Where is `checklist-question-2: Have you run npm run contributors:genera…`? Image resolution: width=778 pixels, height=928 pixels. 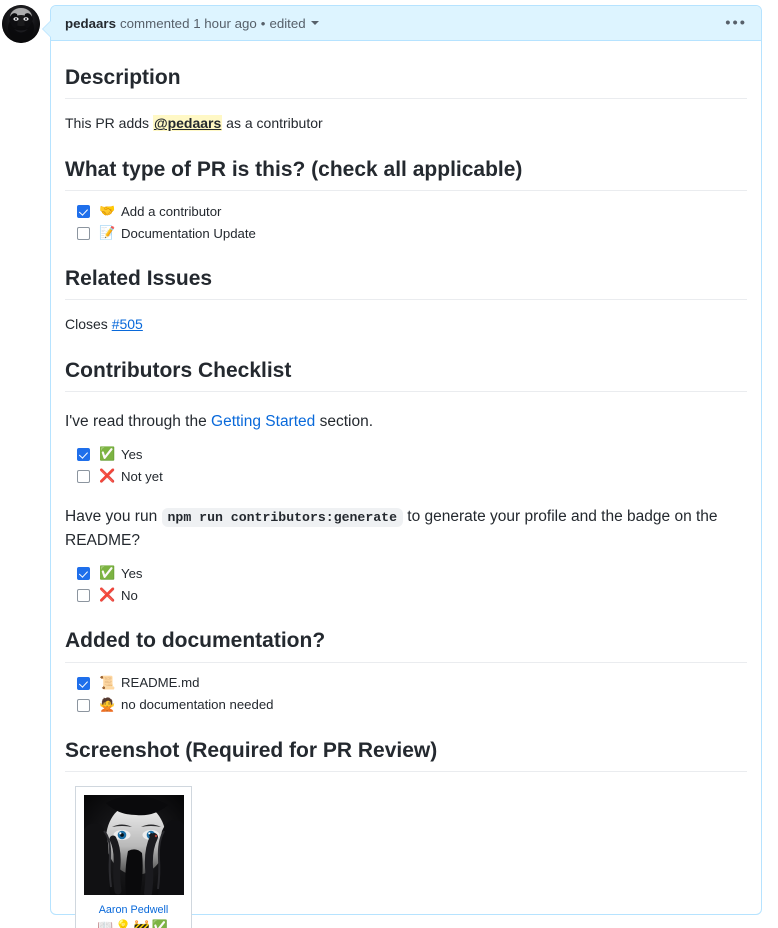 checklist-question-2: Have you run npm run contributors:genera… is located at coordinates (406, 529).